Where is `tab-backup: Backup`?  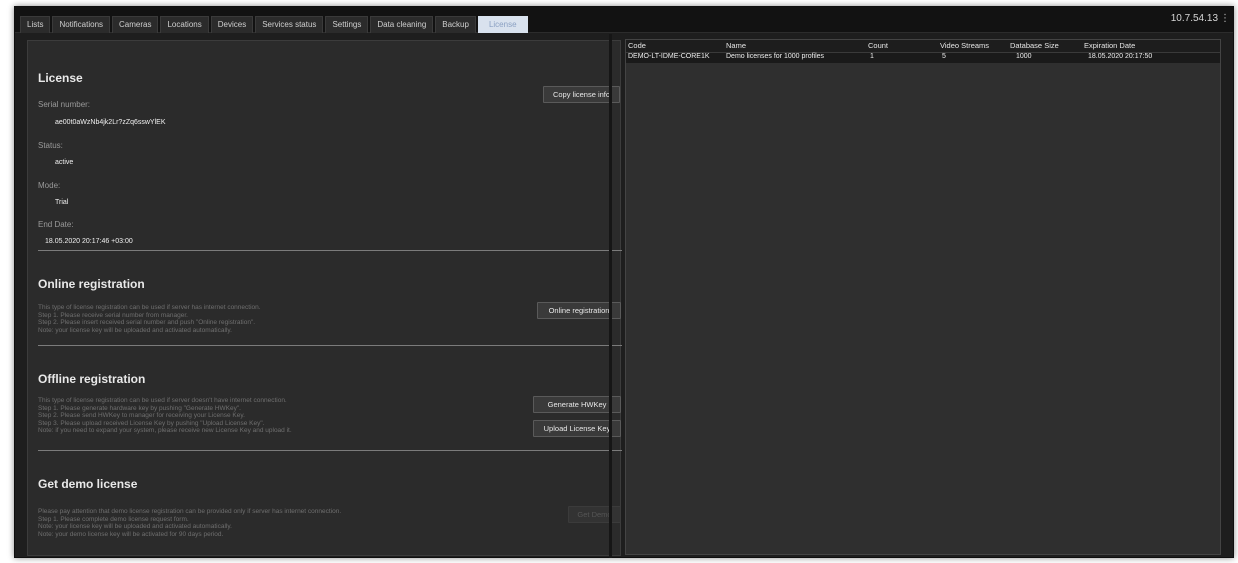 tab-backup: Backup is located at coordinates (455, 24).